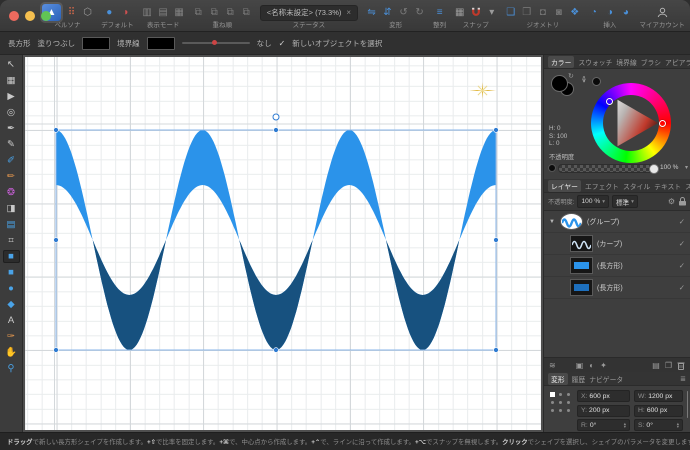  Describe the element at coordinates (282, 43) in the screenshot. I see `select-new-object-checkbox: ✓` at that location.